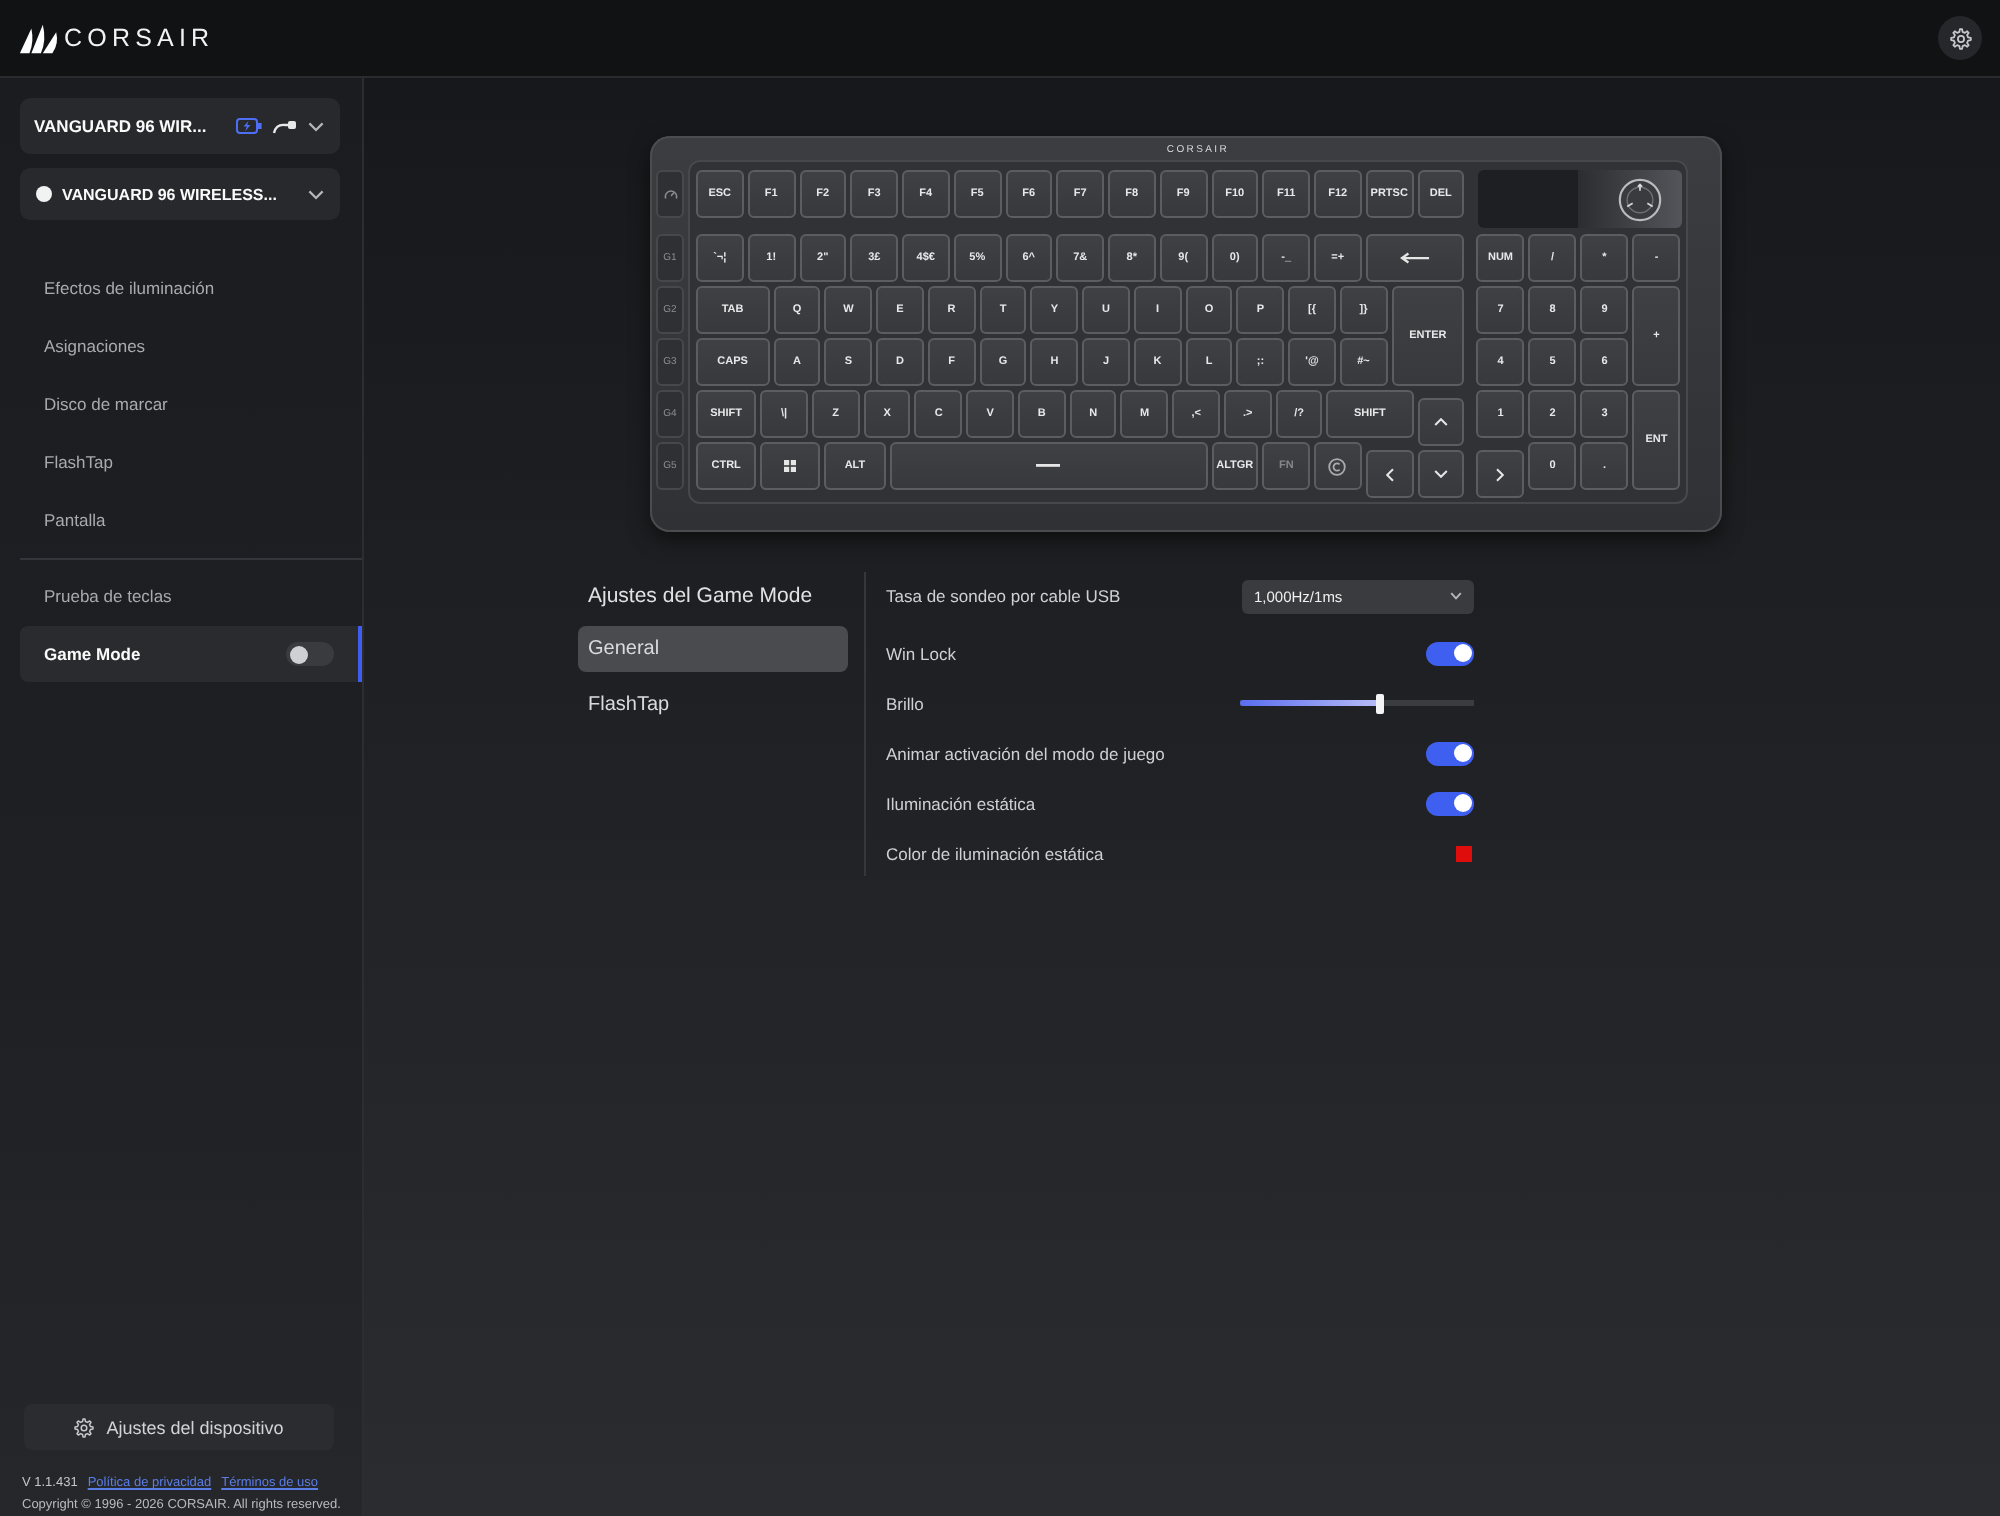 Image resolution: width=2000 pixels, height=1516 pixels. Describe the element at coordinates (1415, 258) in the screenshot. I see `arrow-left-icon` at that location.